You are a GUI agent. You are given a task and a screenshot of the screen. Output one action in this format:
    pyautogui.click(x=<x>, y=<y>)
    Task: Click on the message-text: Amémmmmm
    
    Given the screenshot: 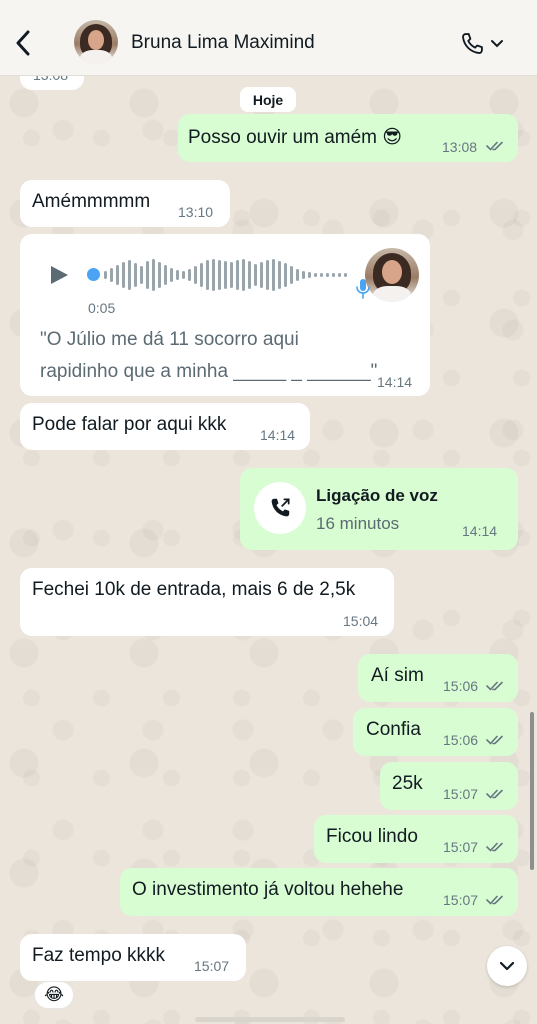 What is the action you would take?
    pyautogui.click(x=91, y=201)
    